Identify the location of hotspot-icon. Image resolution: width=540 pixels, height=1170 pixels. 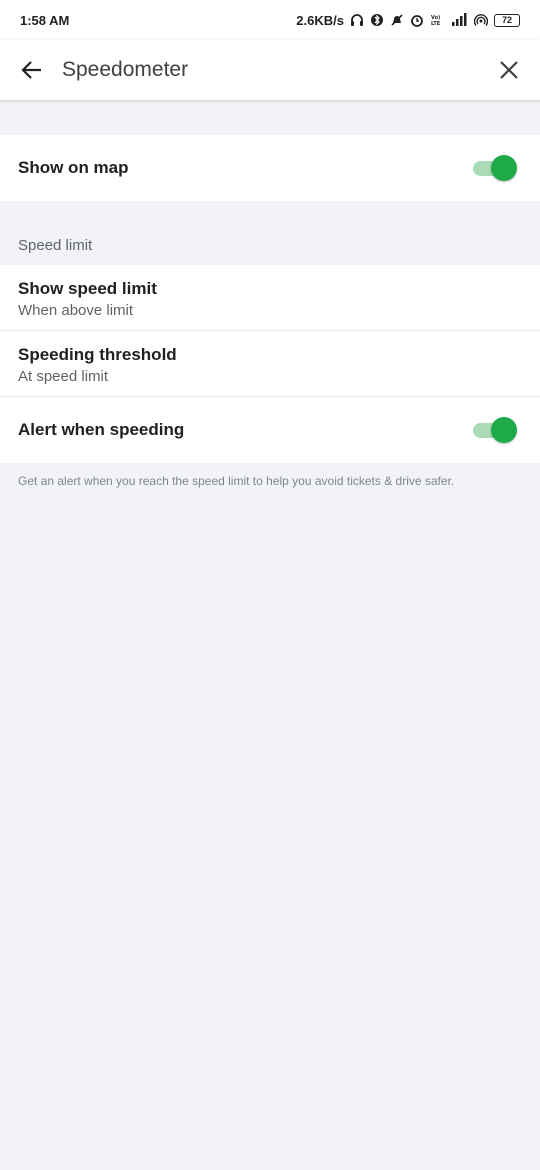
(481, 20).